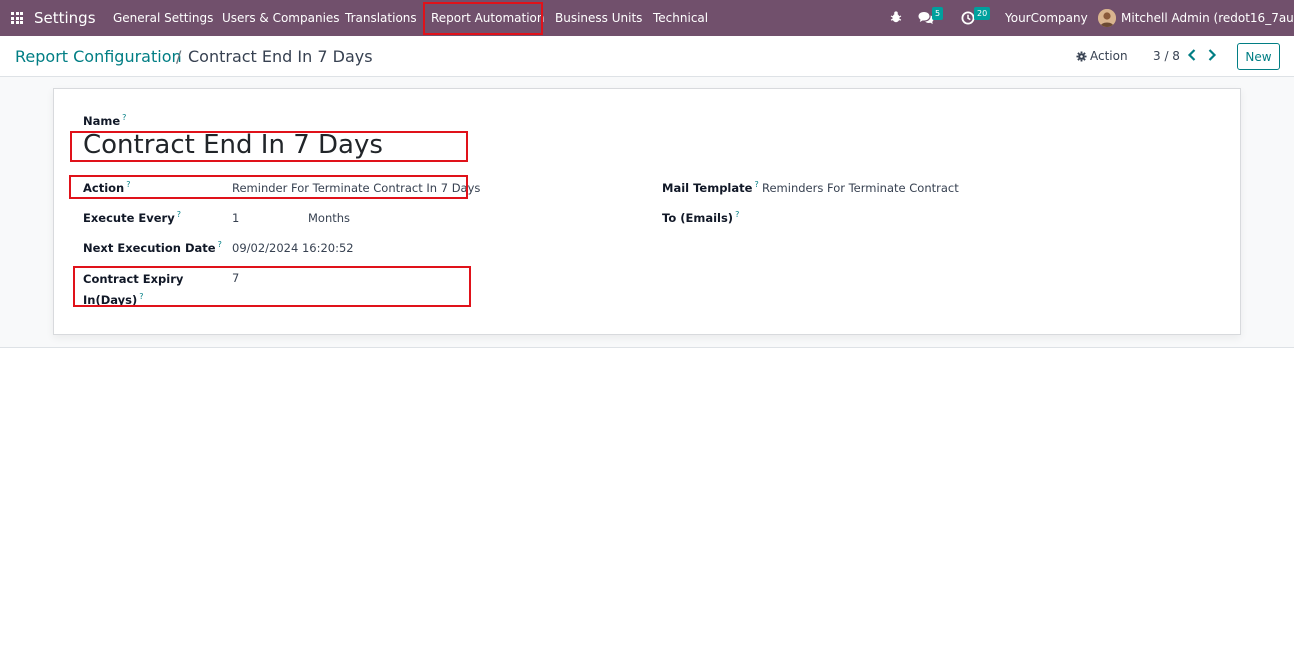 Image resolution: width=1294 pixels, height=654 pixels. I want to click on contract-expiry-label: Contract Expiry In(Days)?, so click(133, 289).